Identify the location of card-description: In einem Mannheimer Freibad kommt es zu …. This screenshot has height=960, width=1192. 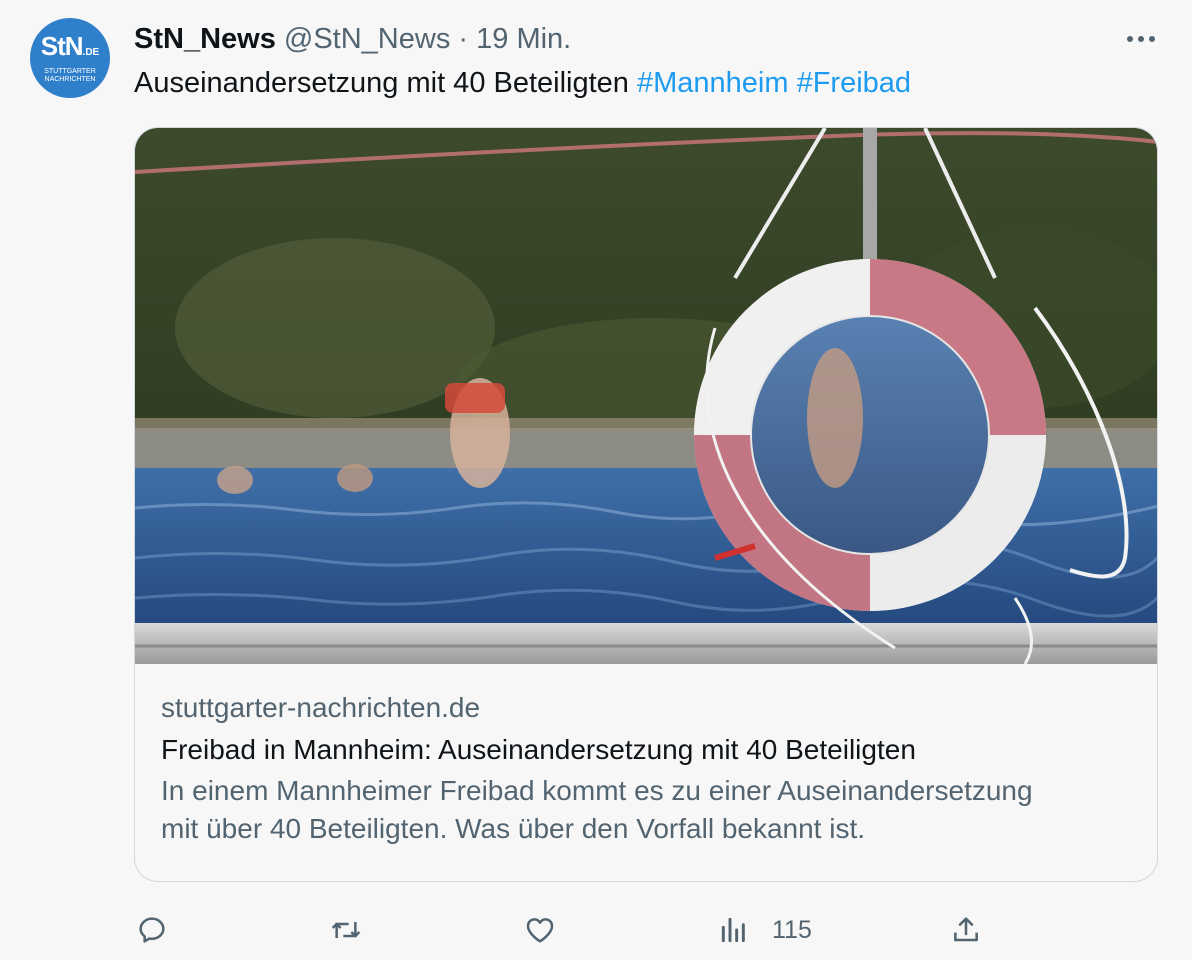
(646, 810).